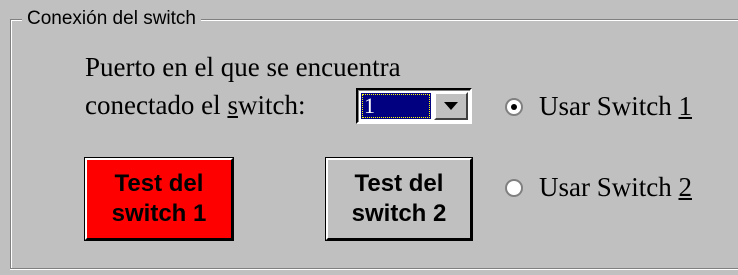 This screenshot has width=738, height=275. I want to click on test-switch-1-button: Test del switch 1, so click(159, 199).